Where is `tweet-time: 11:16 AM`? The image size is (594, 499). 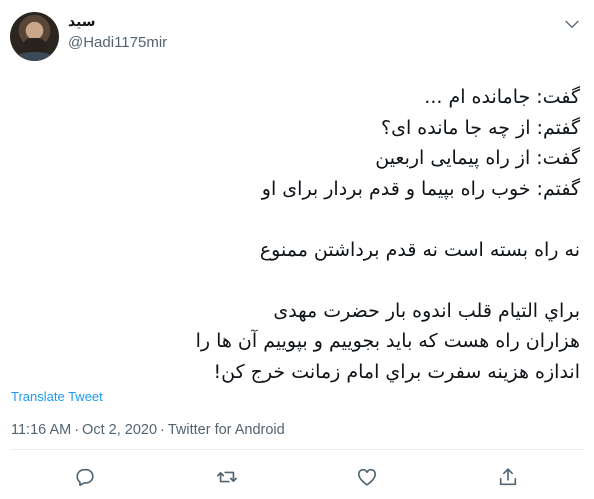 tweet-time: 11:16 AM is located at coordinates (41, 430).